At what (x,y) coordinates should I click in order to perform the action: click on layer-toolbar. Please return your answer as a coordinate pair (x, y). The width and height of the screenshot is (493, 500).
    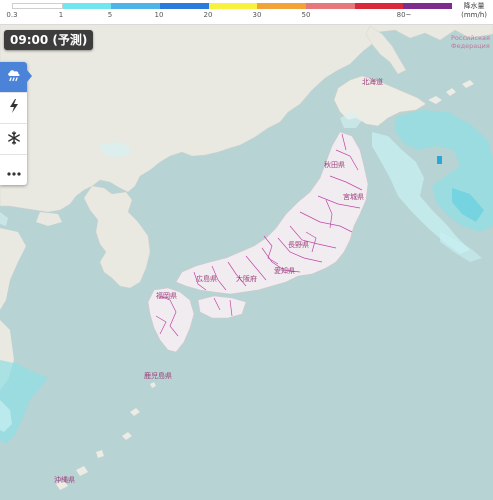
    Looking at the image, I should click on (13, 123).